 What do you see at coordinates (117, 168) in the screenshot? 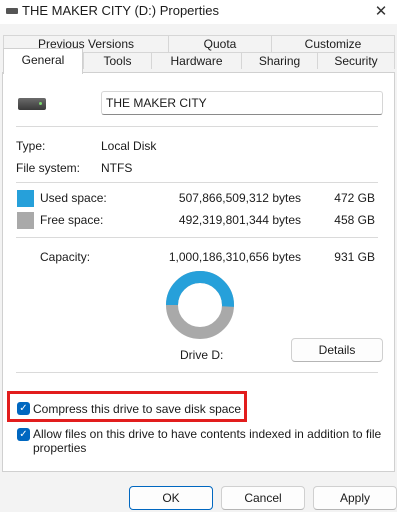
I see `file-system-value: NTFS` at bounding box center [117, 168].